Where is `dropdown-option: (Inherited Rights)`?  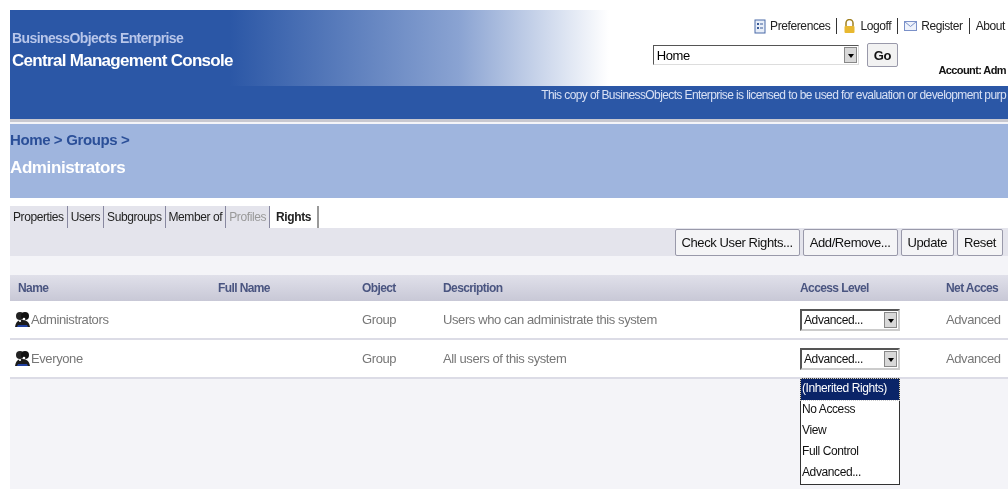
dropdown-option: (Inherited Rights) is located at coordinates (850, 389).